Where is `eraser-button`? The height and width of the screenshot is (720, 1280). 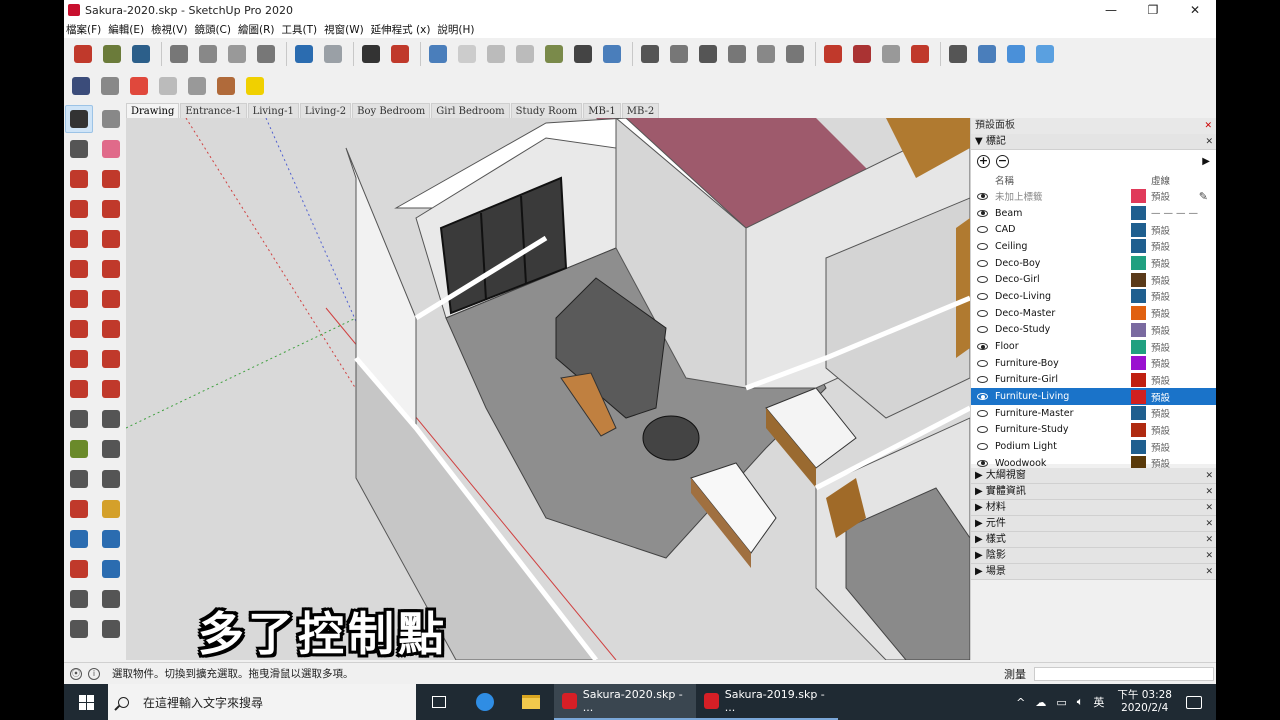
eraser-button is located at coordinates (111, 149).